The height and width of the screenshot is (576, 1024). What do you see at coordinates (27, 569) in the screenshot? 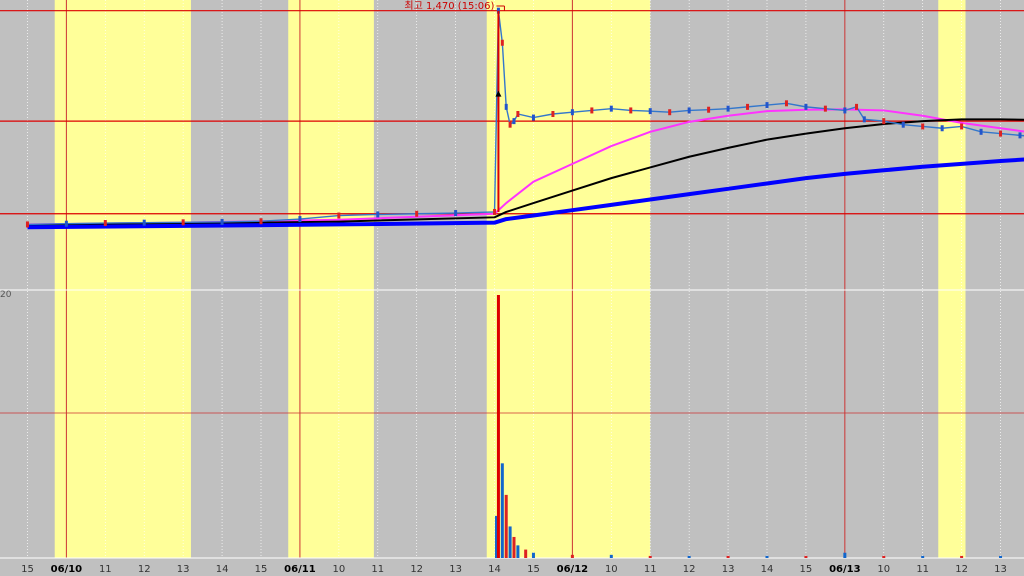
I see `time-tick-label-0: 15` at bounding box center [27, 569].